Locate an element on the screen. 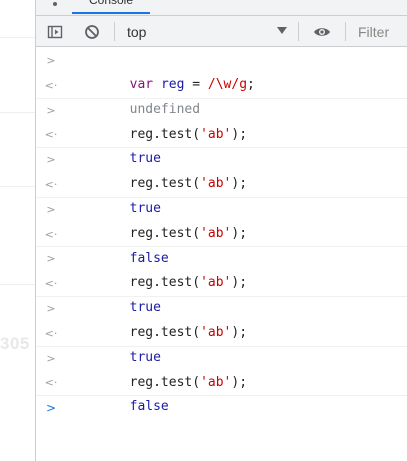  filter-input is located at coordinates (381, 32).